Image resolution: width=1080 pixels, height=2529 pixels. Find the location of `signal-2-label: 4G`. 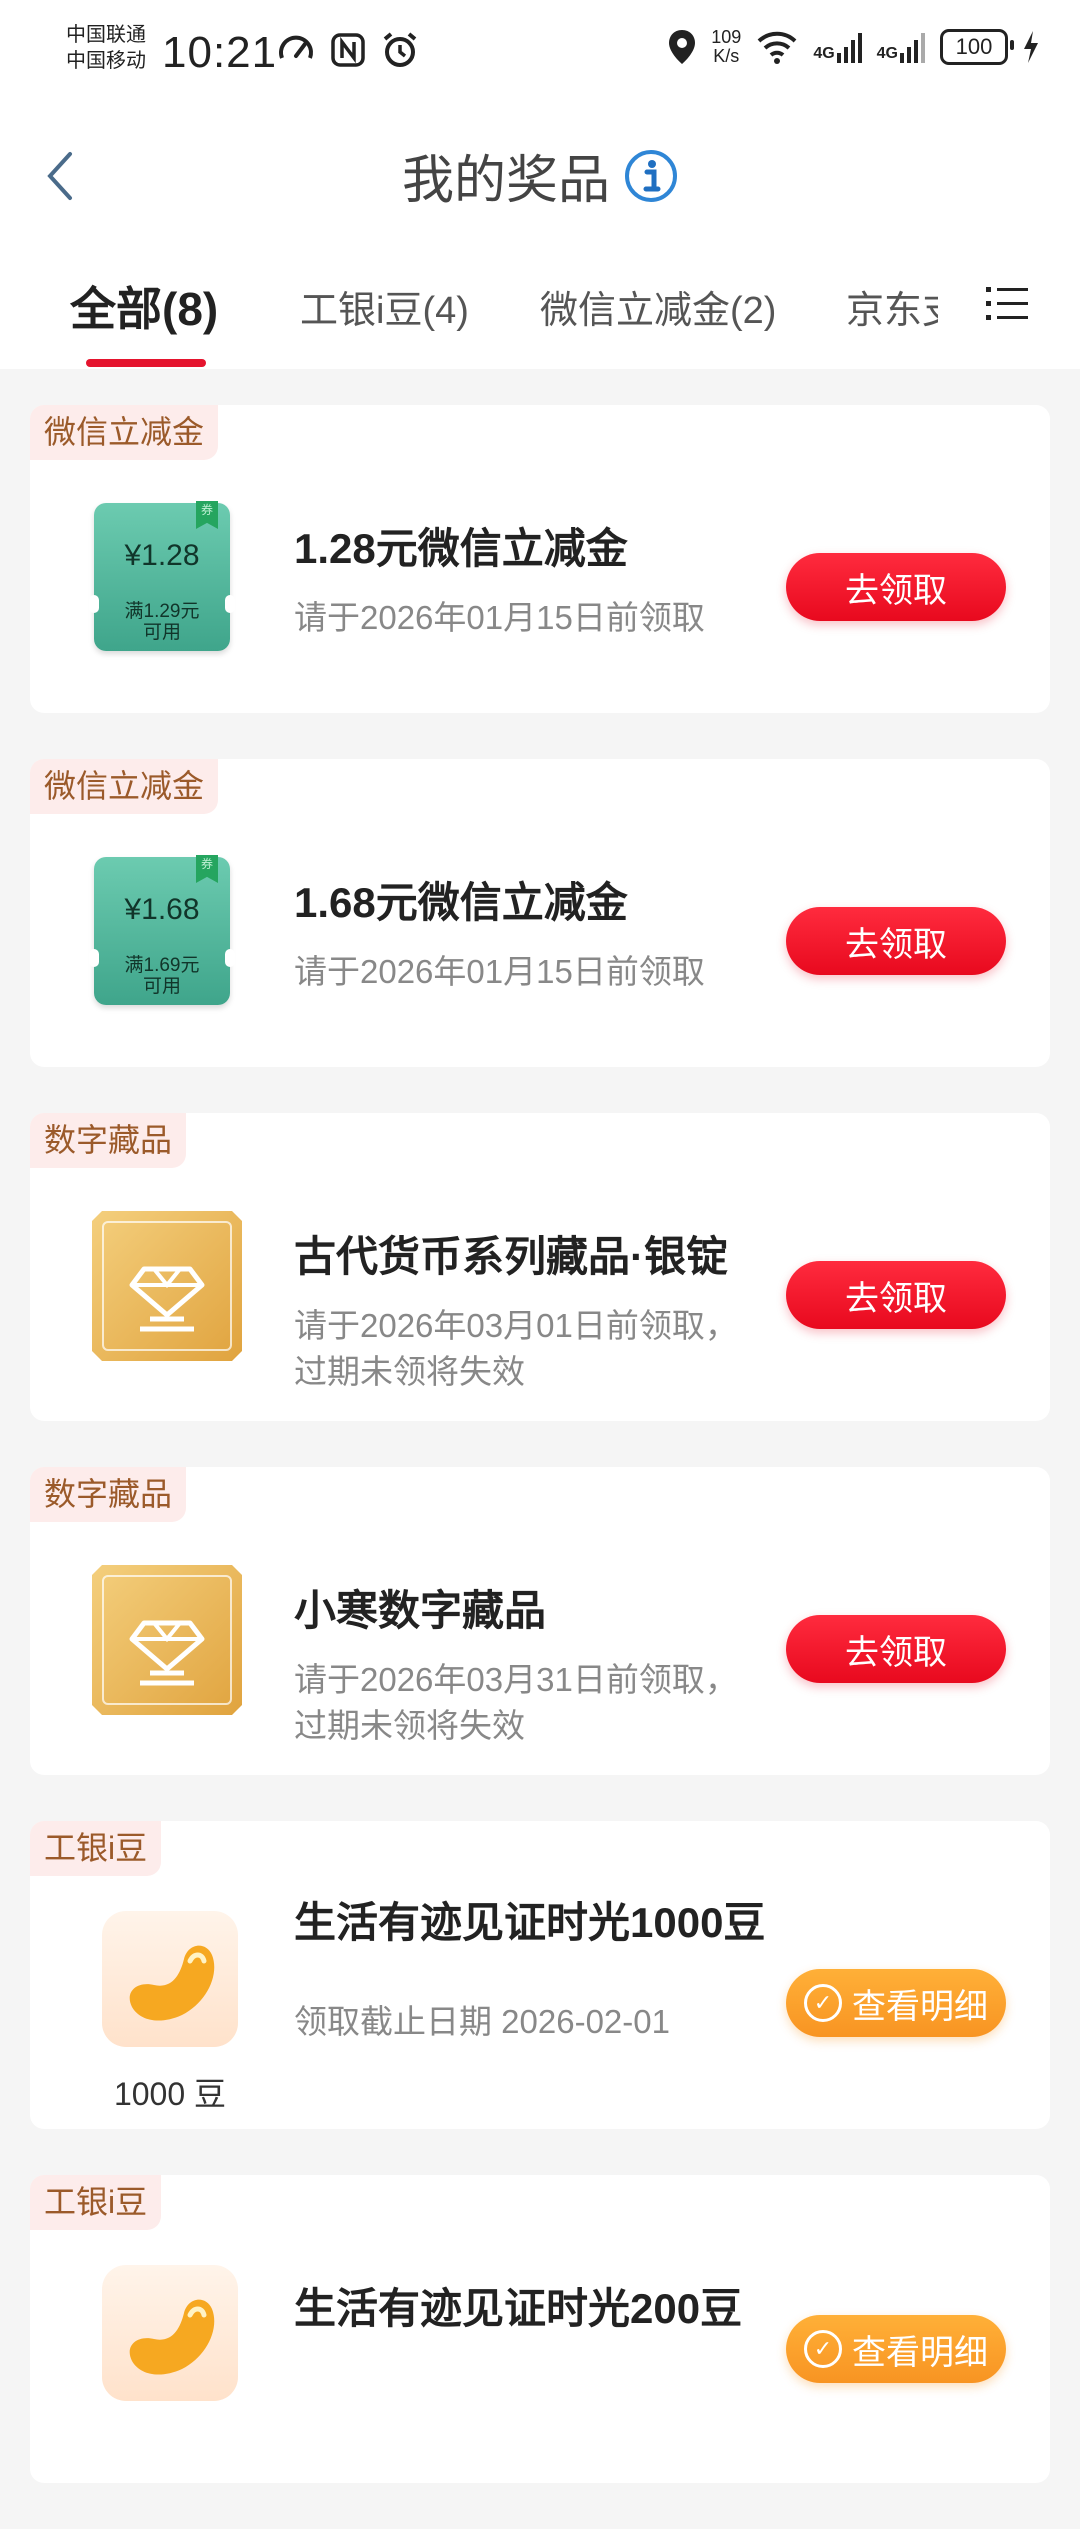

signal-2-label: 4G is located at coordinates (887, 53).